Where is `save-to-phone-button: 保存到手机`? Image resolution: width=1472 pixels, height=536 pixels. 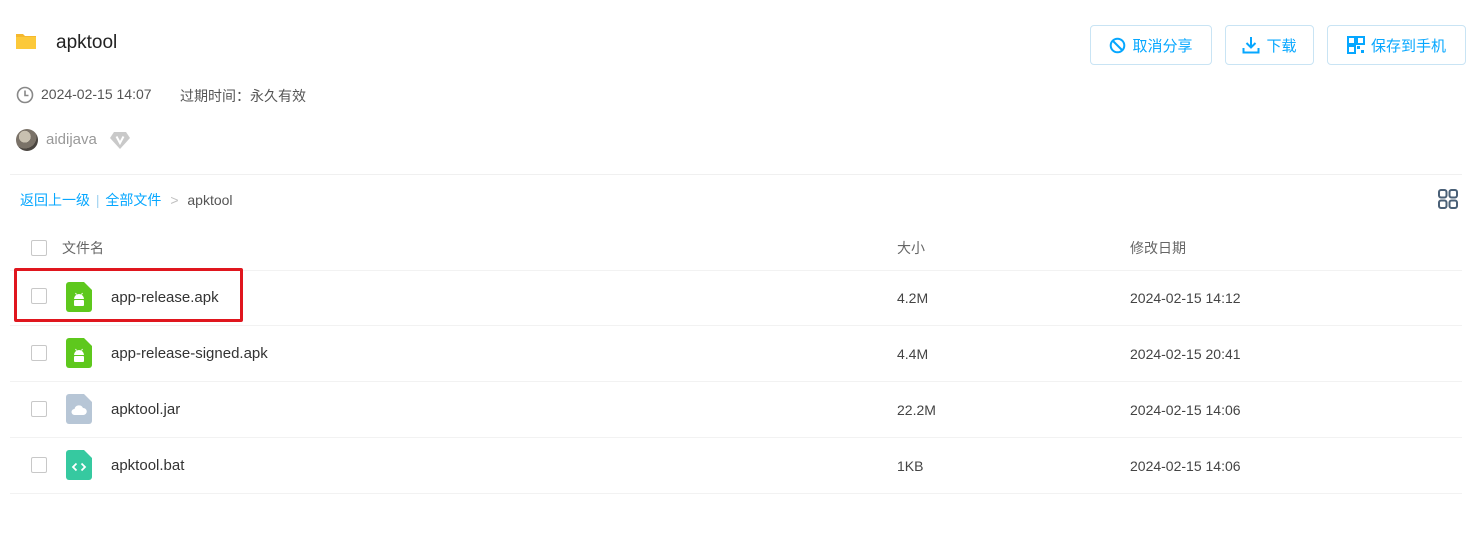
save-to-phone-button: 保存到手机 is located at coordinates (1396, 45).